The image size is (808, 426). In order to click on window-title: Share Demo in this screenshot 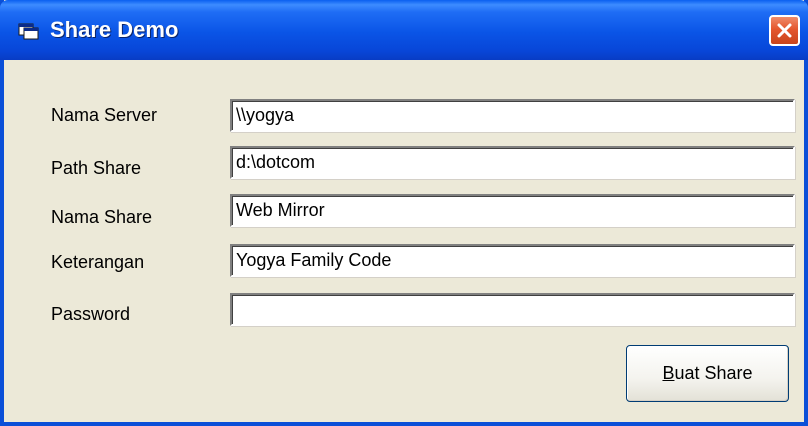, I will do `click(114, 29)`.